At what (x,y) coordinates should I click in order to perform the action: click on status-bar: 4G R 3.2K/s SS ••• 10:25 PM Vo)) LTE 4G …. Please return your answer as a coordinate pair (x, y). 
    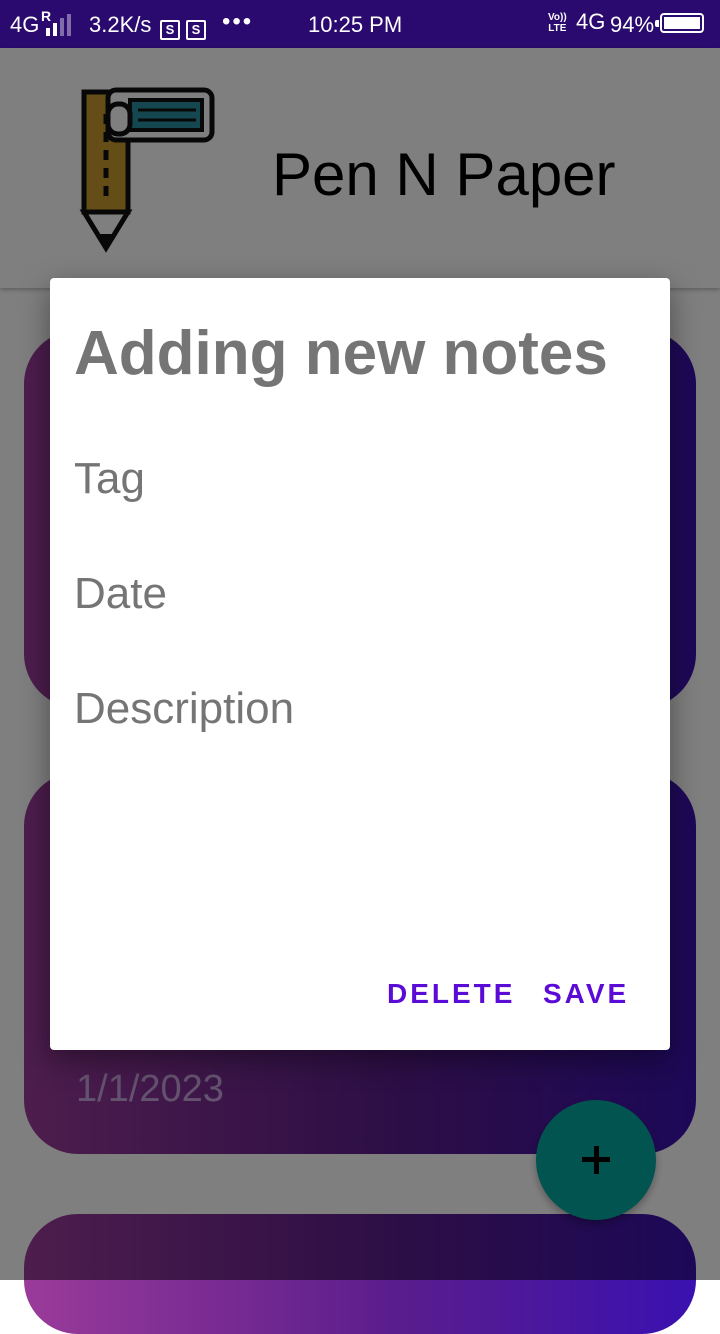
    Looking at the image, I should click on (360, 24).